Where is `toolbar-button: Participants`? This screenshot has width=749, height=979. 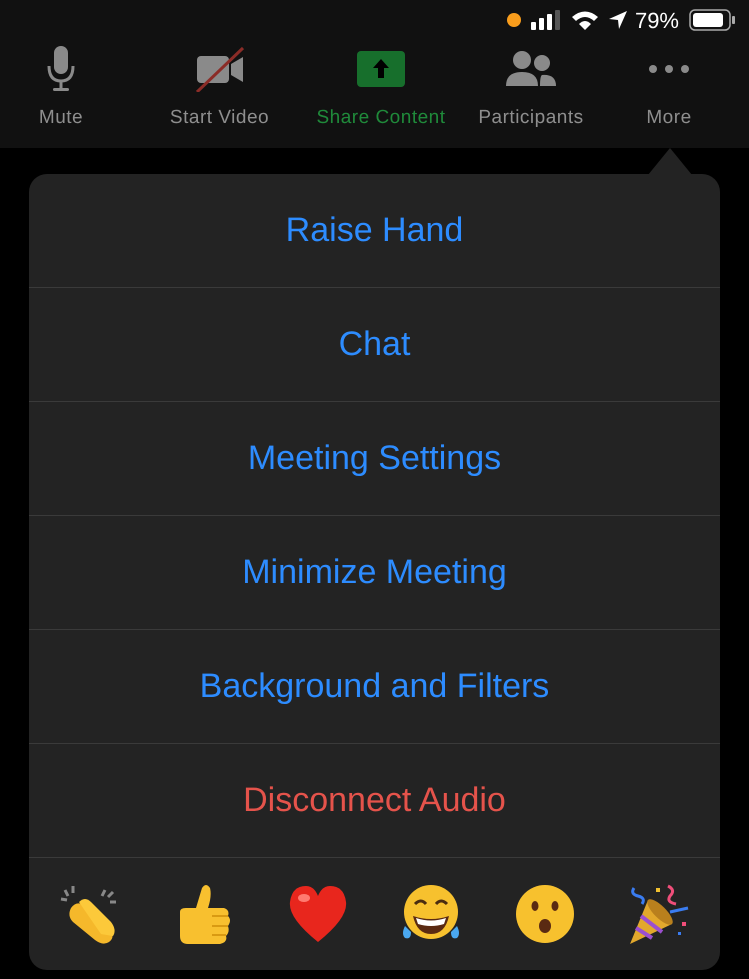 toolbar-button: Participants is located at coordinates (531, 94).